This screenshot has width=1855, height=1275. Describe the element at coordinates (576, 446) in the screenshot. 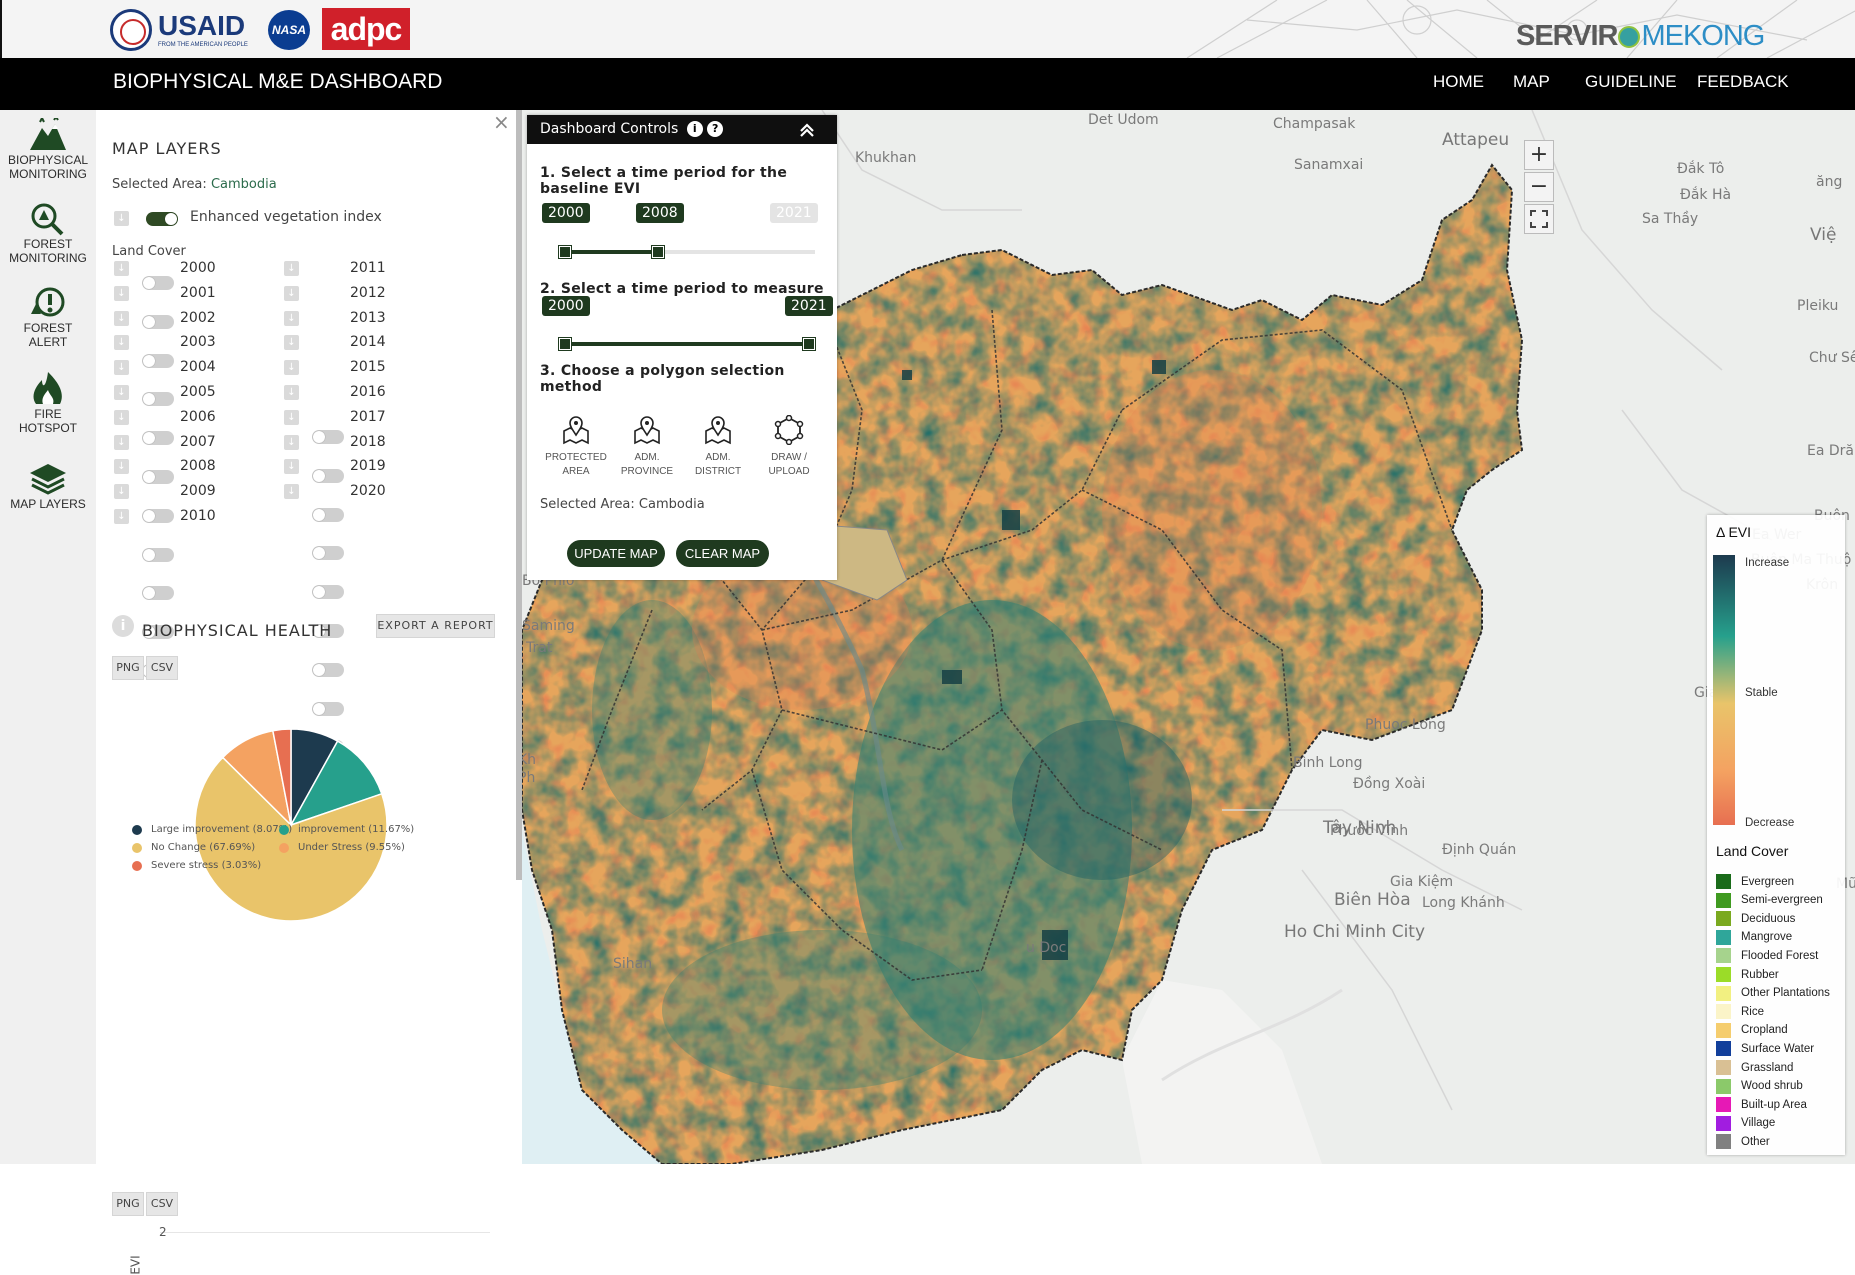

I see `method-protected-area: PROTECTED AREA` at that location.